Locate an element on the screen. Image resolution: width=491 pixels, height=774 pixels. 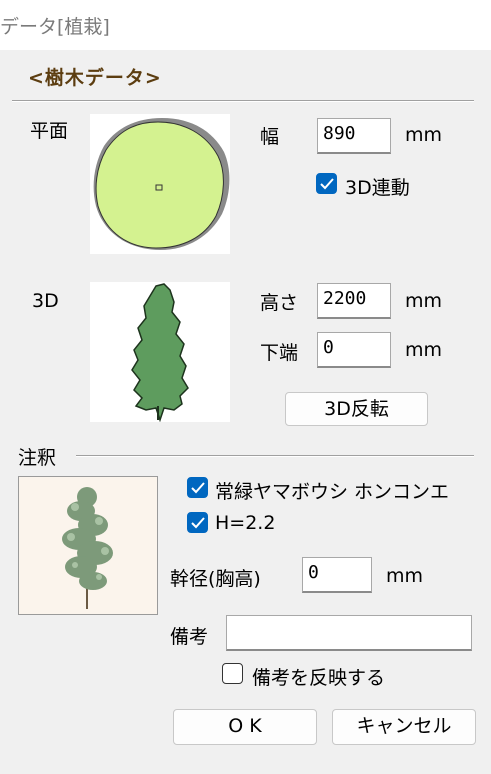
tree-name-label: 常緑ヤマボウシ ホンコンエ is located at coordinates (332, 492).